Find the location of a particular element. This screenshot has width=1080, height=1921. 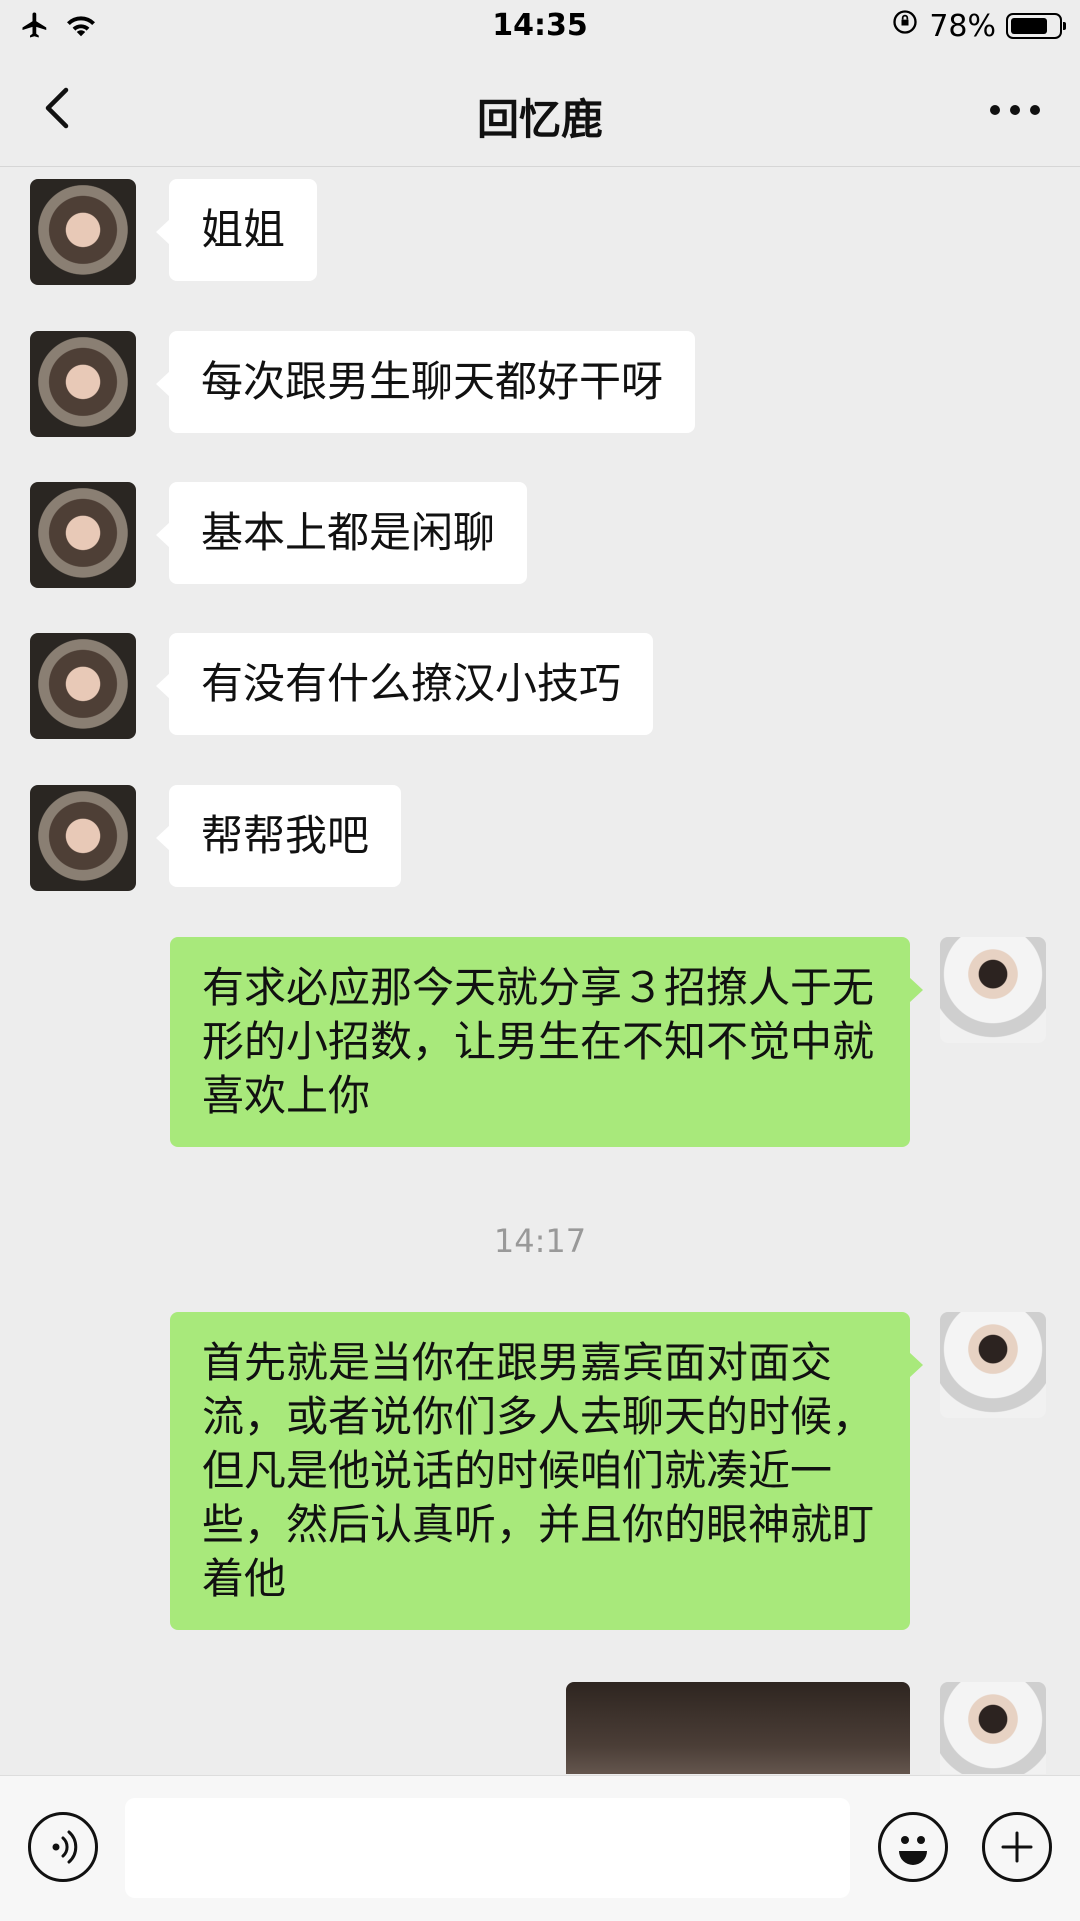

chat-title: 回忆鹿 is located at coordinates (539, 119).